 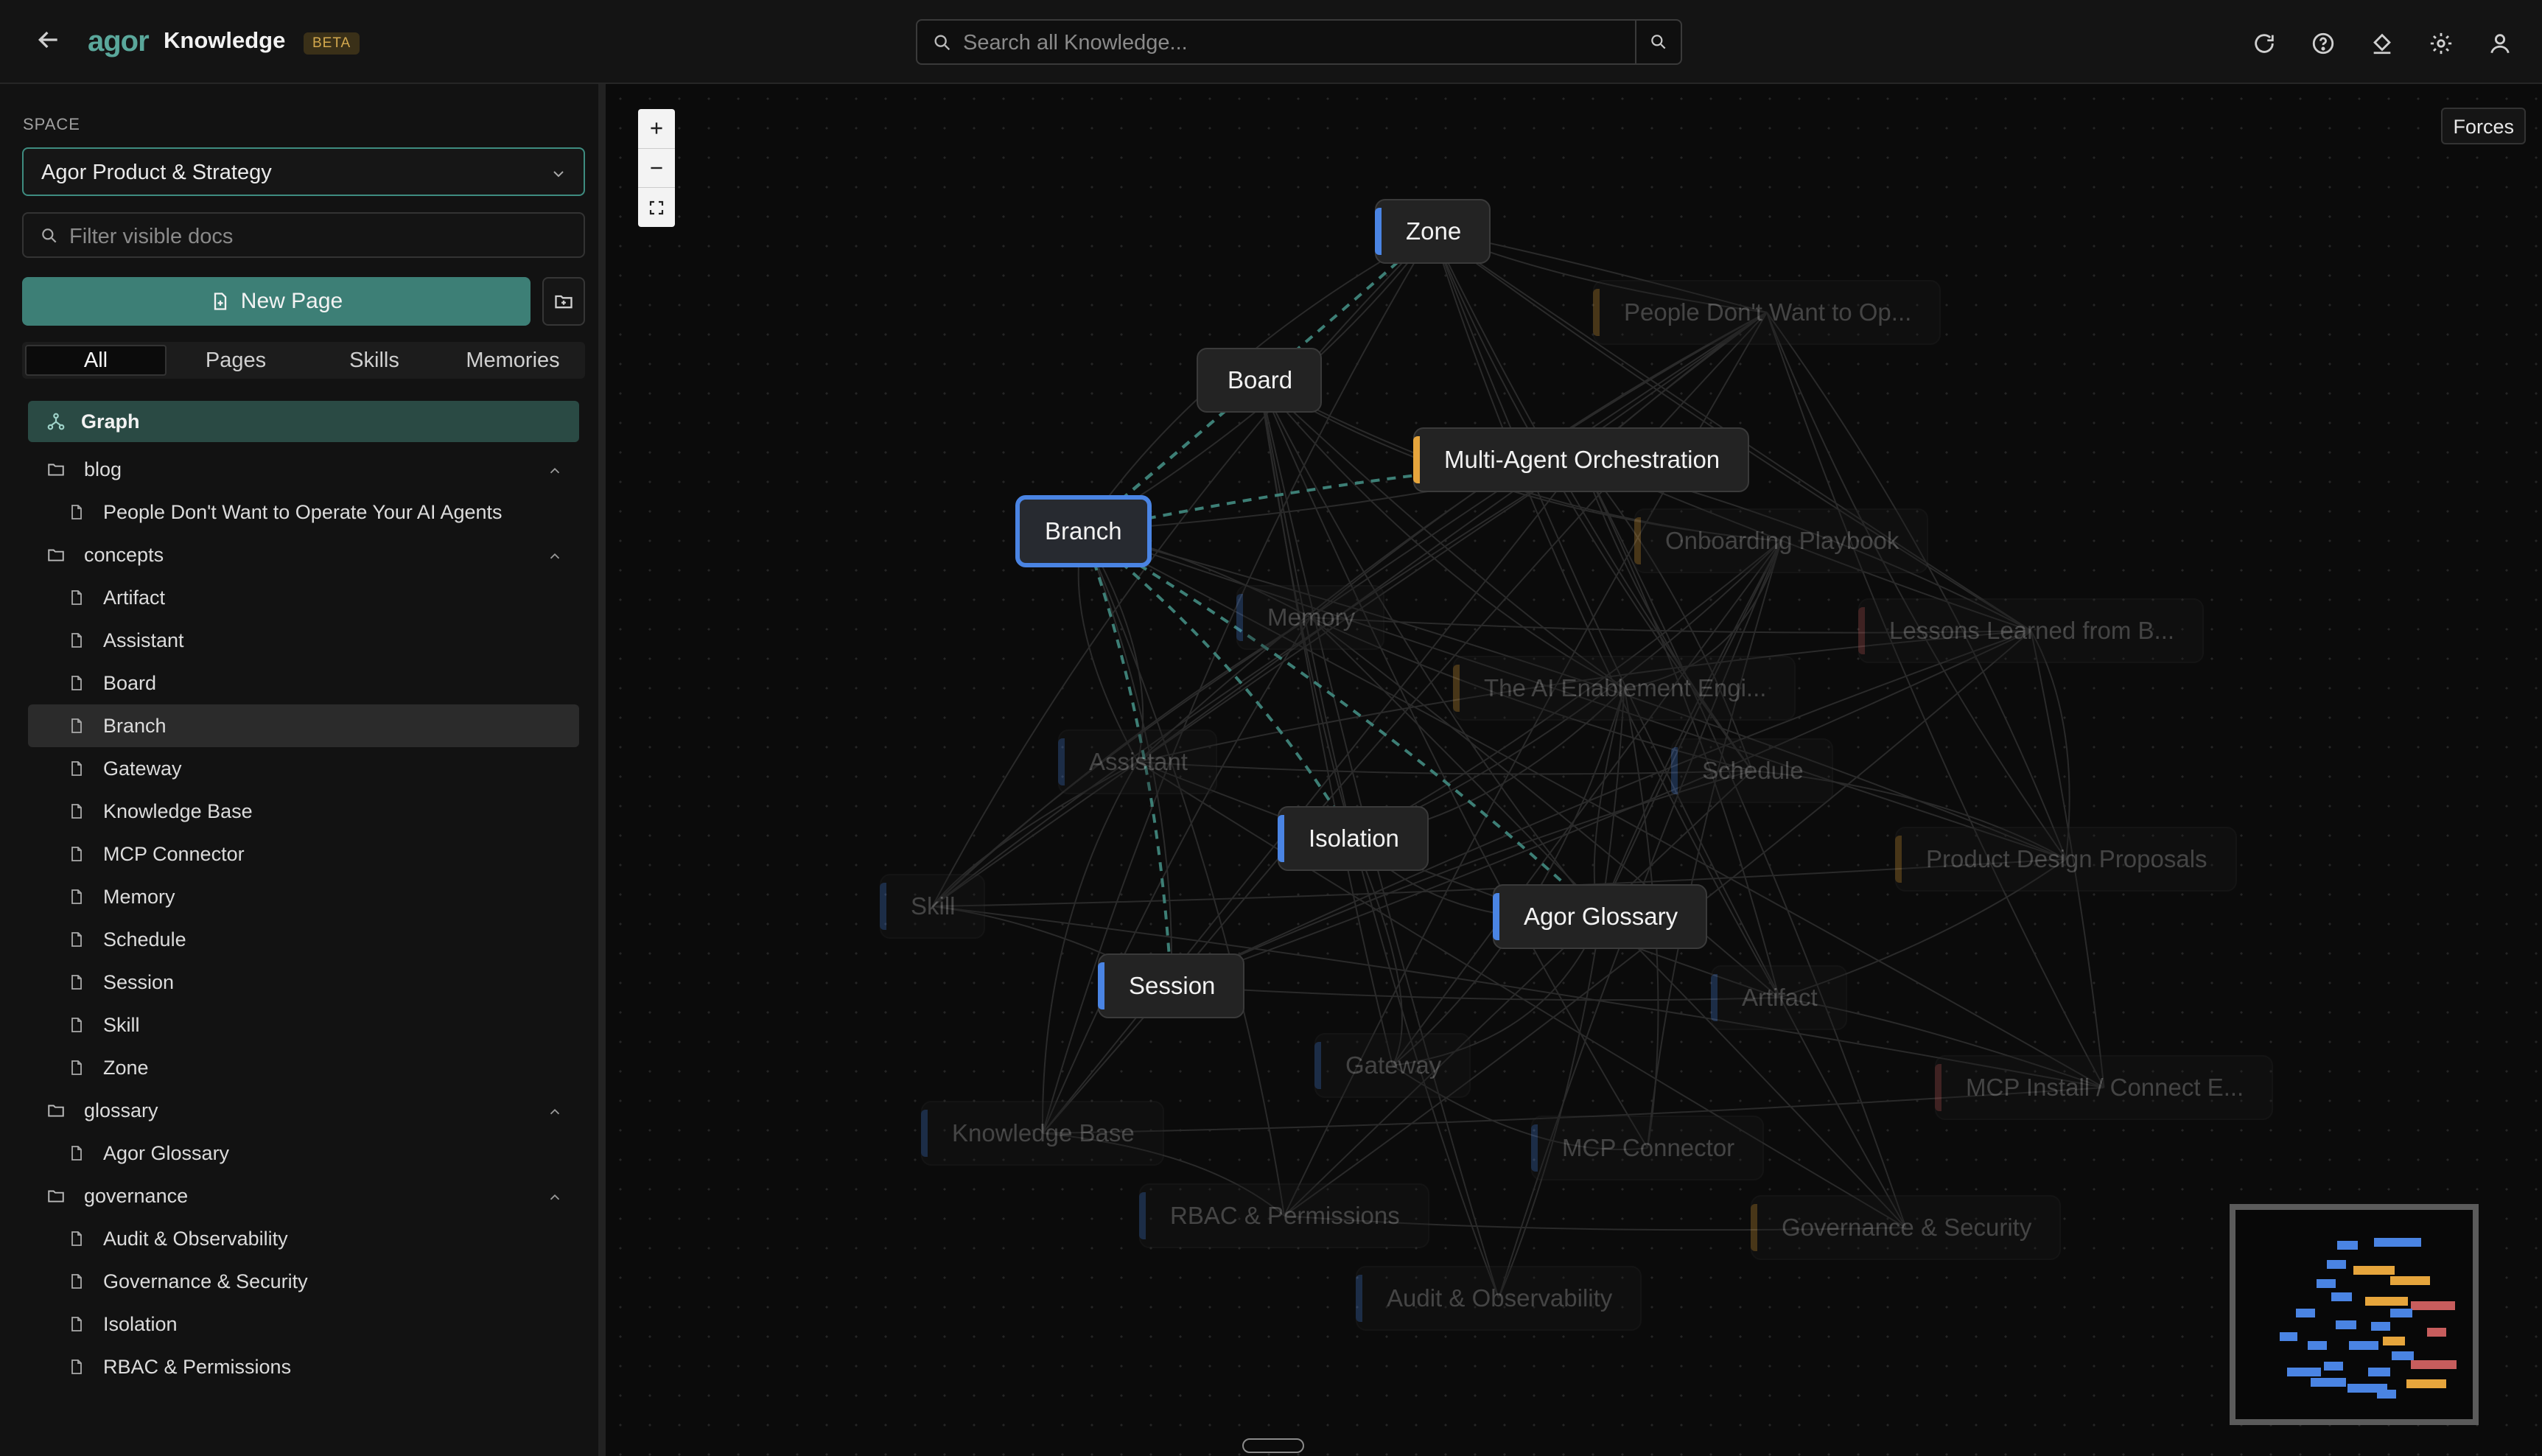 I want to click on doc-item-branch: Branch, so click(x=303, y=725).